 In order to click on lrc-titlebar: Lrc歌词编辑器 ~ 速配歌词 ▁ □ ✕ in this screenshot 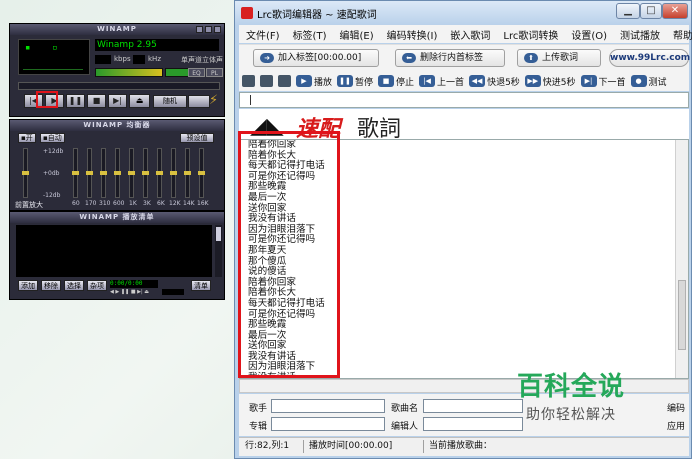, I will do `click(463, 13)`.